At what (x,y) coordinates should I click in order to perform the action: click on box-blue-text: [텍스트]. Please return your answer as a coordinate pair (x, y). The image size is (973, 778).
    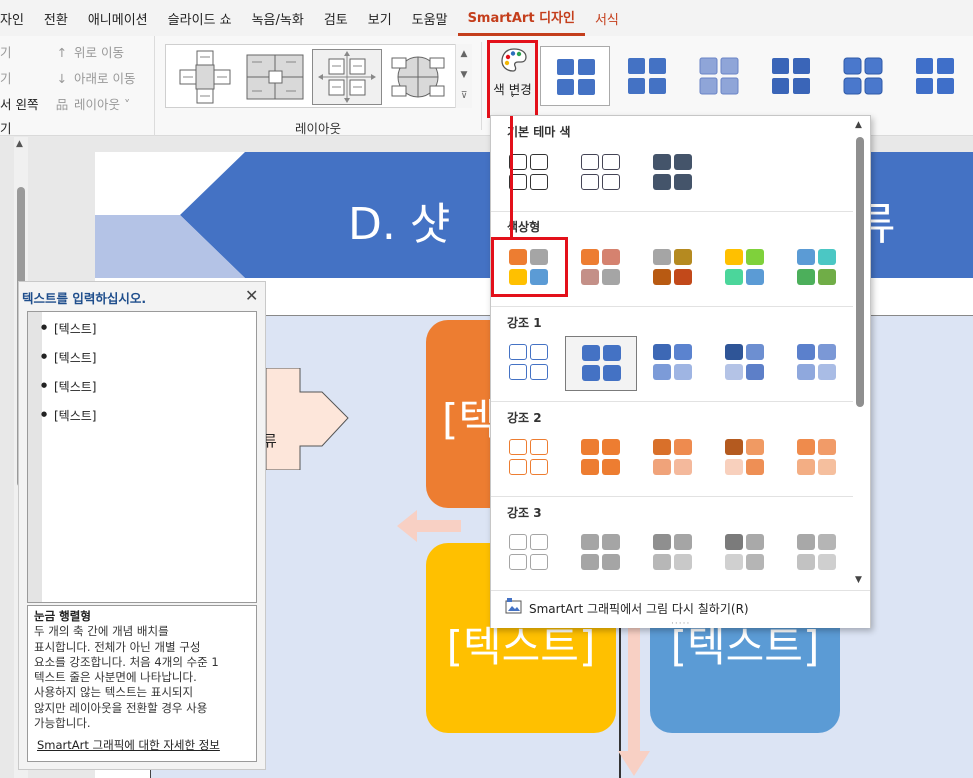
    Looking at the image, I should click on (745, 646).